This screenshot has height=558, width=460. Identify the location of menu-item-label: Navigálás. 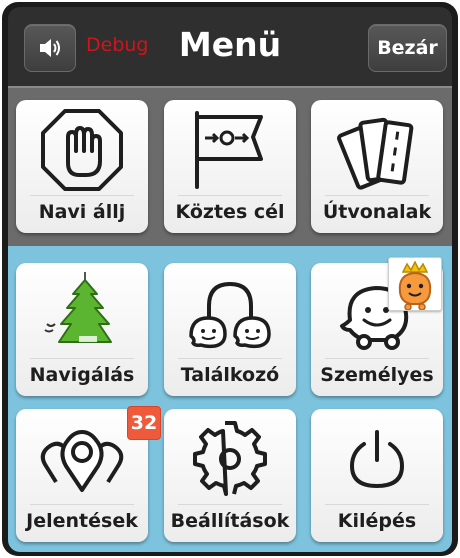
(82, 375).